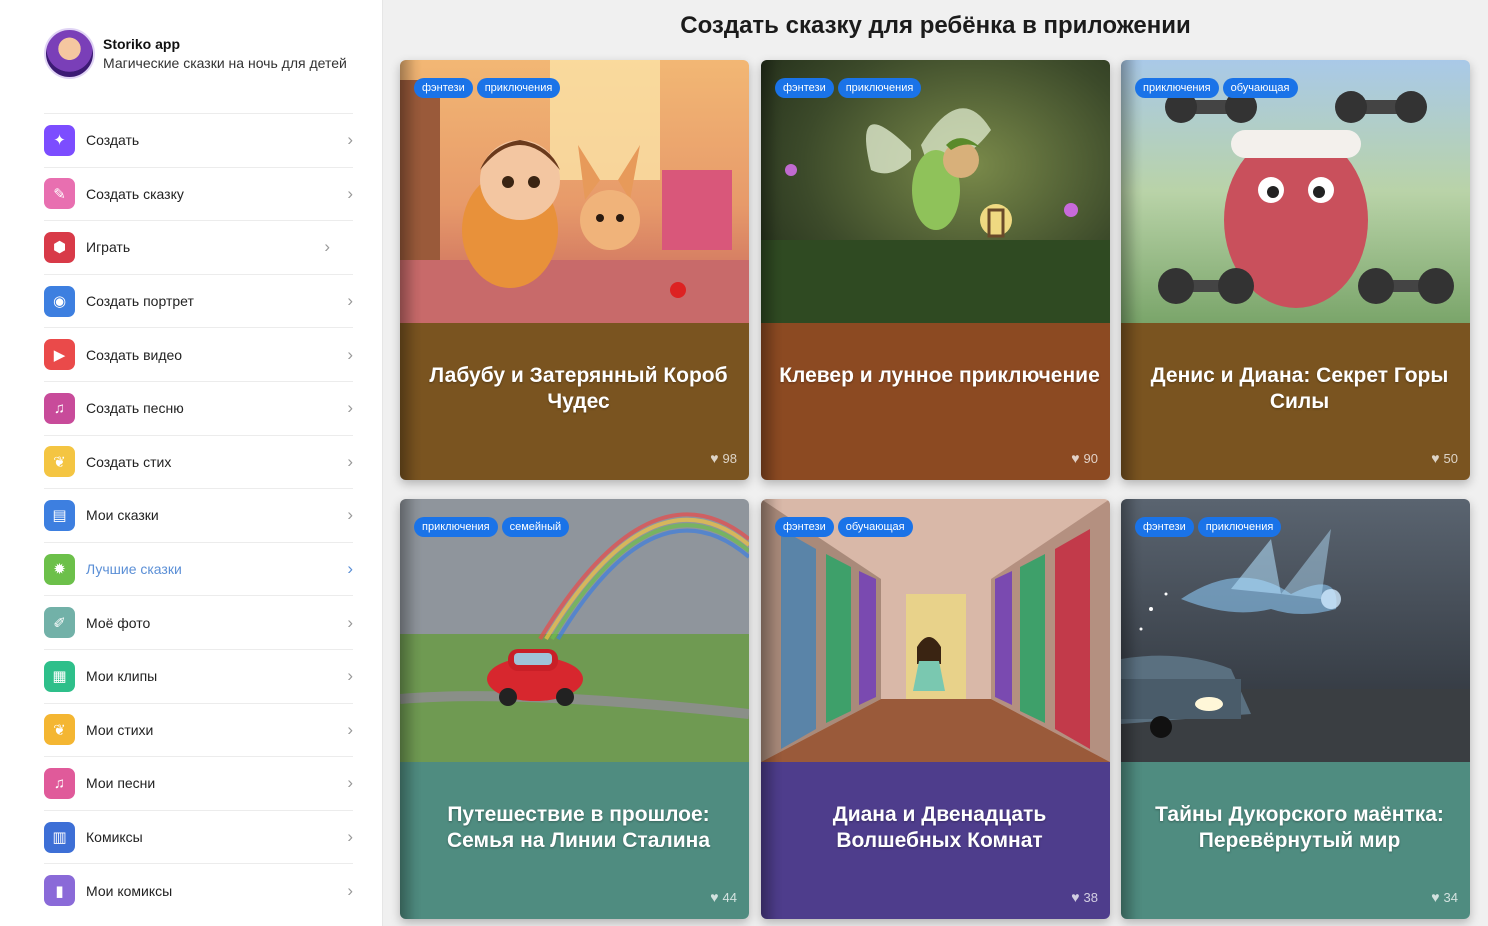 This screenshot has width=1488, height=926. I want to click on sidebar-item-play: ⬢ Играть ›, so click(198, 247).